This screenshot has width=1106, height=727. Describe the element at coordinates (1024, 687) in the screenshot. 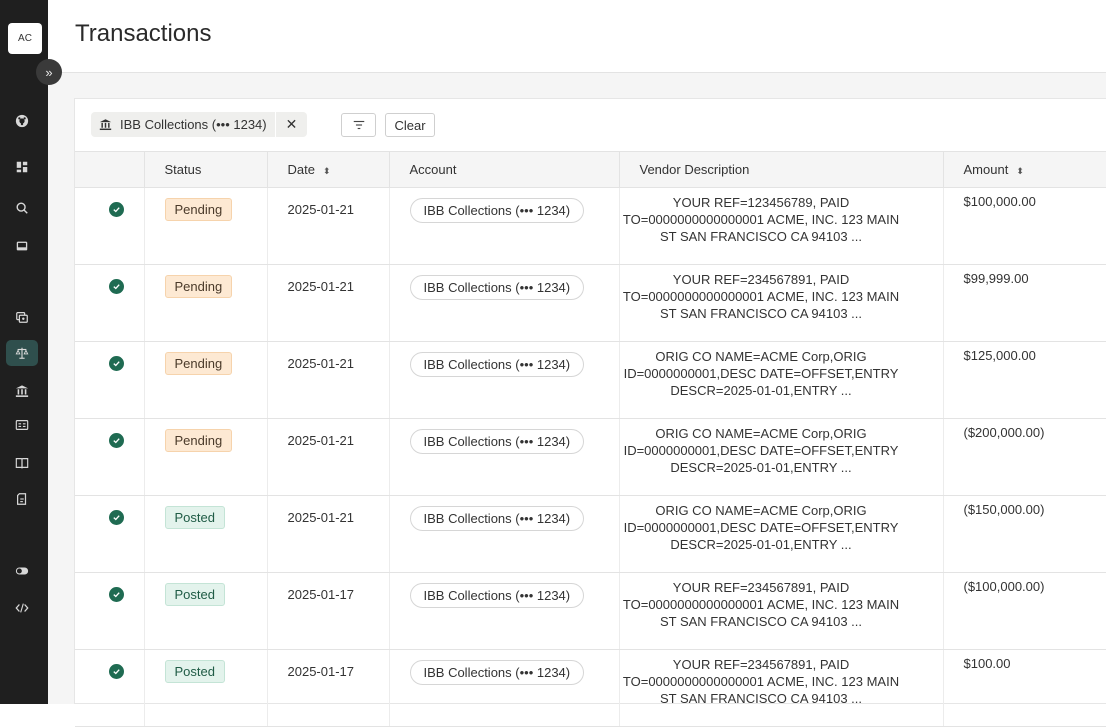

I see `amount-cell: $100.00` at that location.